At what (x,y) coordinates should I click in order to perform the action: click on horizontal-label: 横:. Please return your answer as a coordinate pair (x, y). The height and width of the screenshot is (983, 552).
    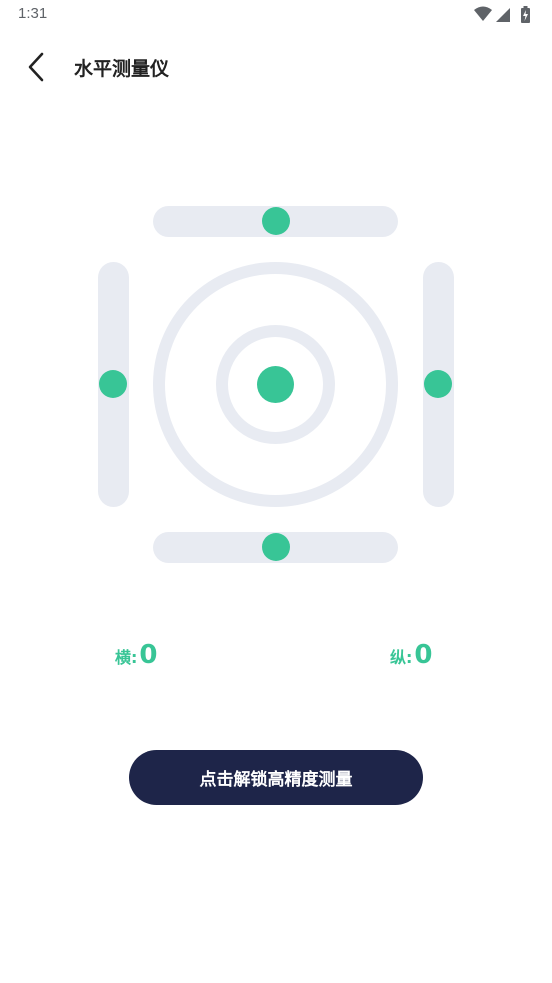
    Looking at the image, I should click on (126, 657).